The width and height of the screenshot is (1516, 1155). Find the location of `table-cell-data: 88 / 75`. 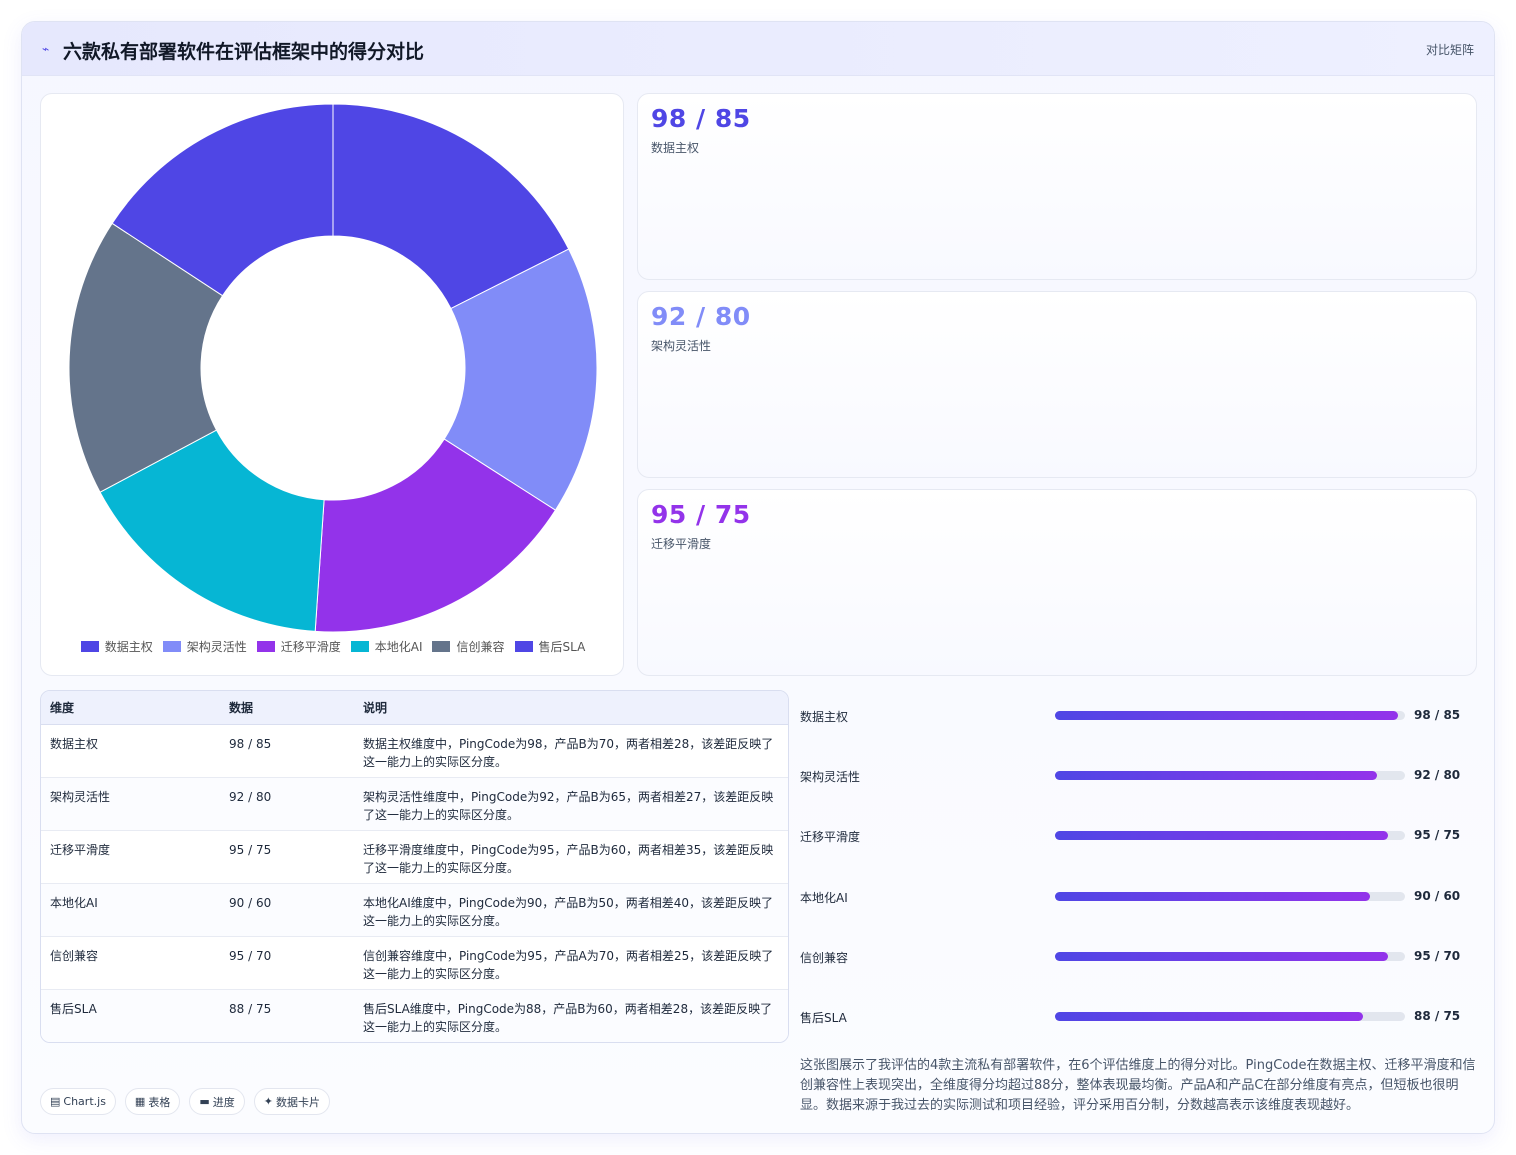

table-cell-data: 88 / 75 is located at coordinates (250, 1008).